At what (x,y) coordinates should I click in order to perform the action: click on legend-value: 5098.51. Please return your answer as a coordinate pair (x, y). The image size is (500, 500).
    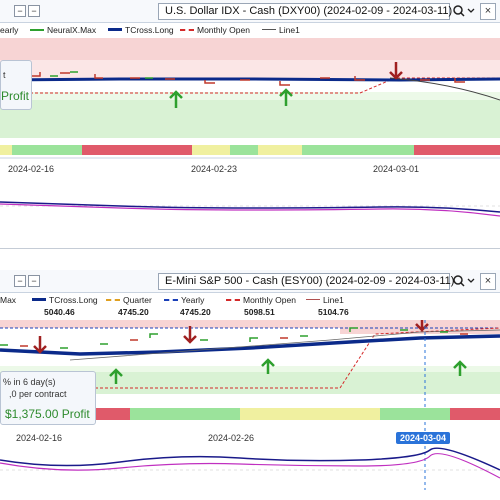
    Looking at the image, I should click on (259, 312).